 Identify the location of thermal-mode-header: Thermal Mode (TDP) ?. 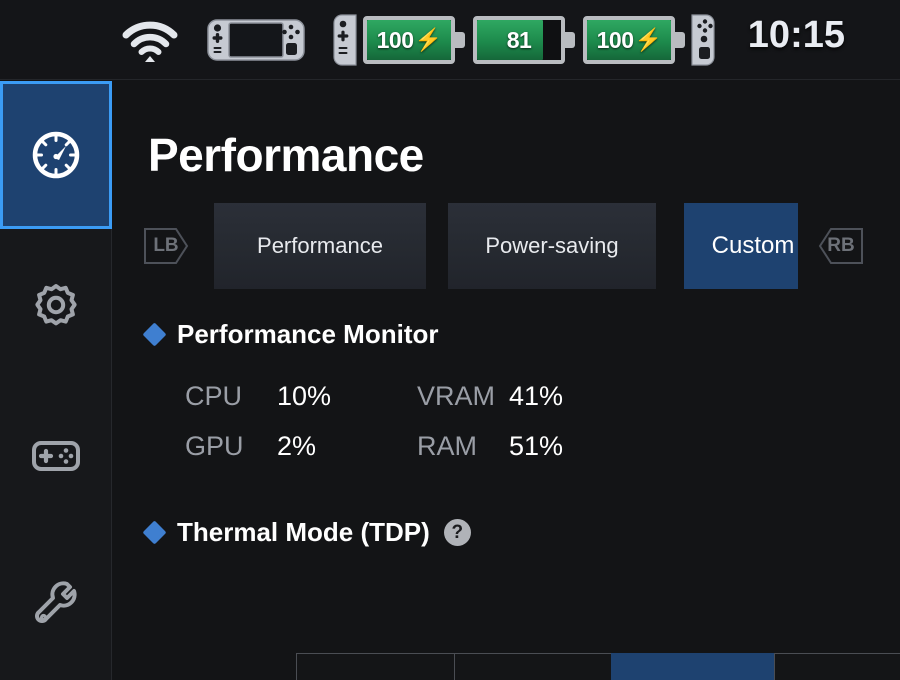
(306, 532).